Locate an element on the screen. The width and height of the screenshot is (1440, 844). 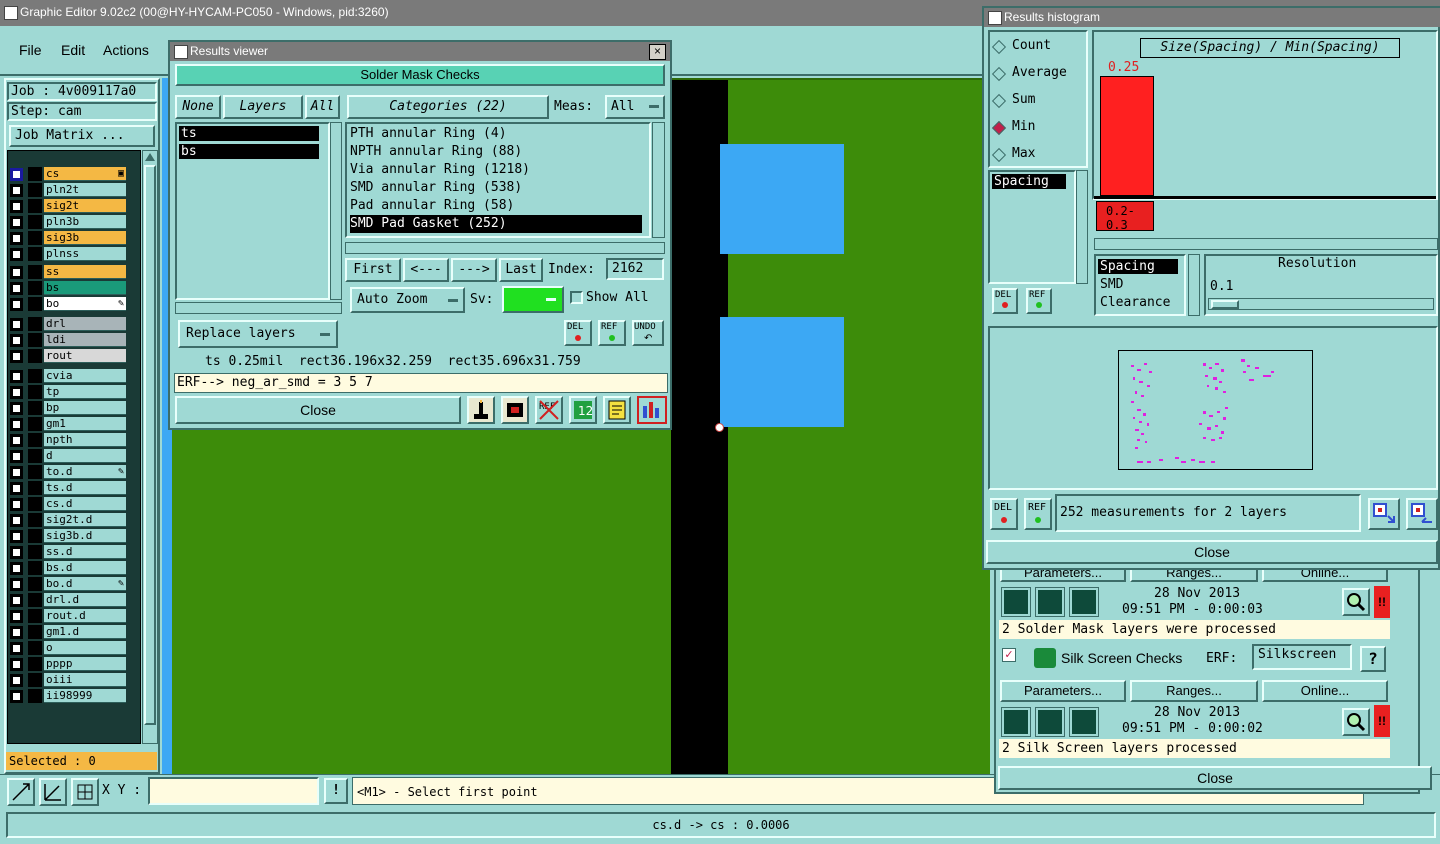
hist-ref-button-bottom: REF is located at coordinates (1038, 514).